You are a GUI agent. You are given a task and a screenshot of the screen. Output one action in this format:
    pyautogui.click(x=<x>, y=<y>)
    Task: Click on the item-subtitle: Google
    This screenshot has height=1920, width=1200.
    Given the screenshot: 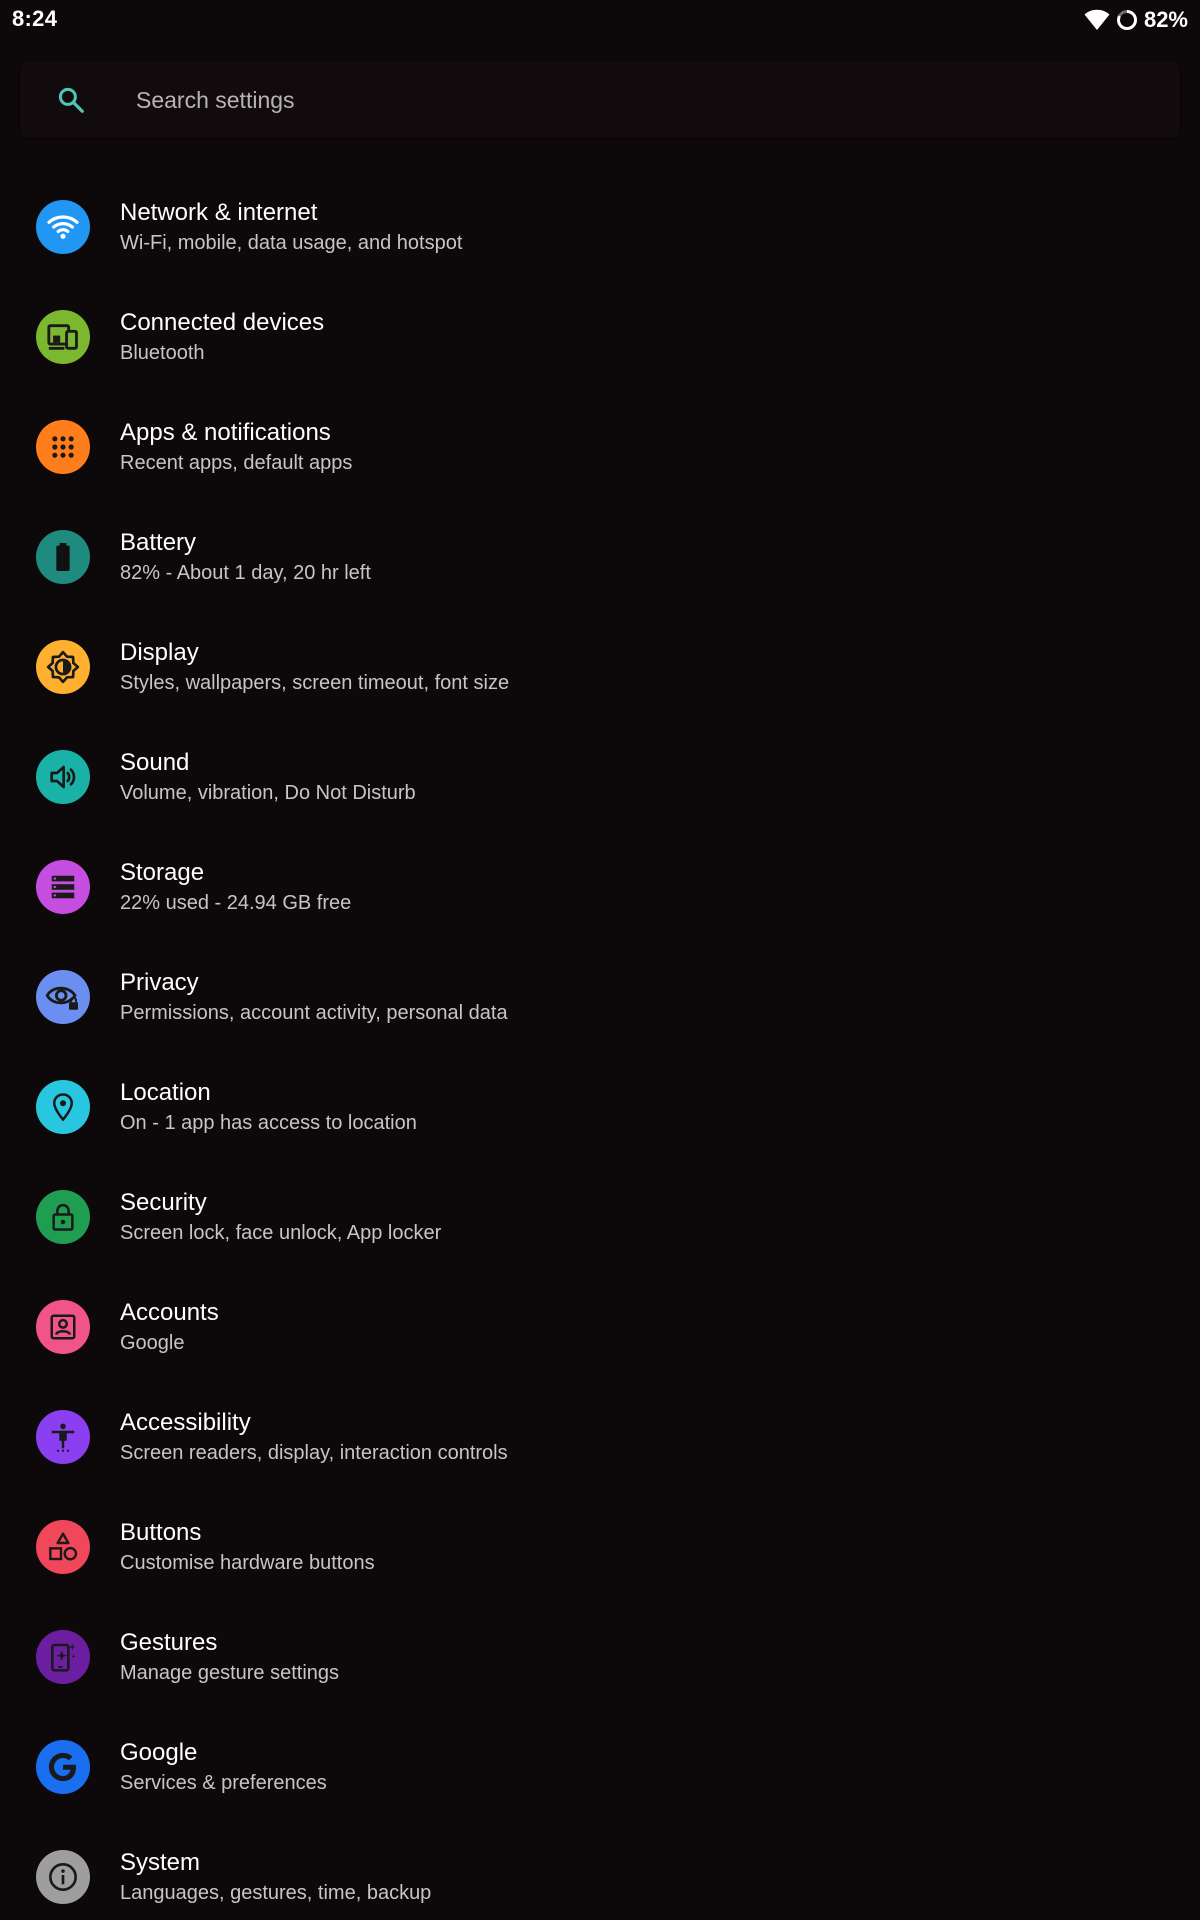 What is the action you would take?
    pyautogui.click(x=152, y=1343)
    